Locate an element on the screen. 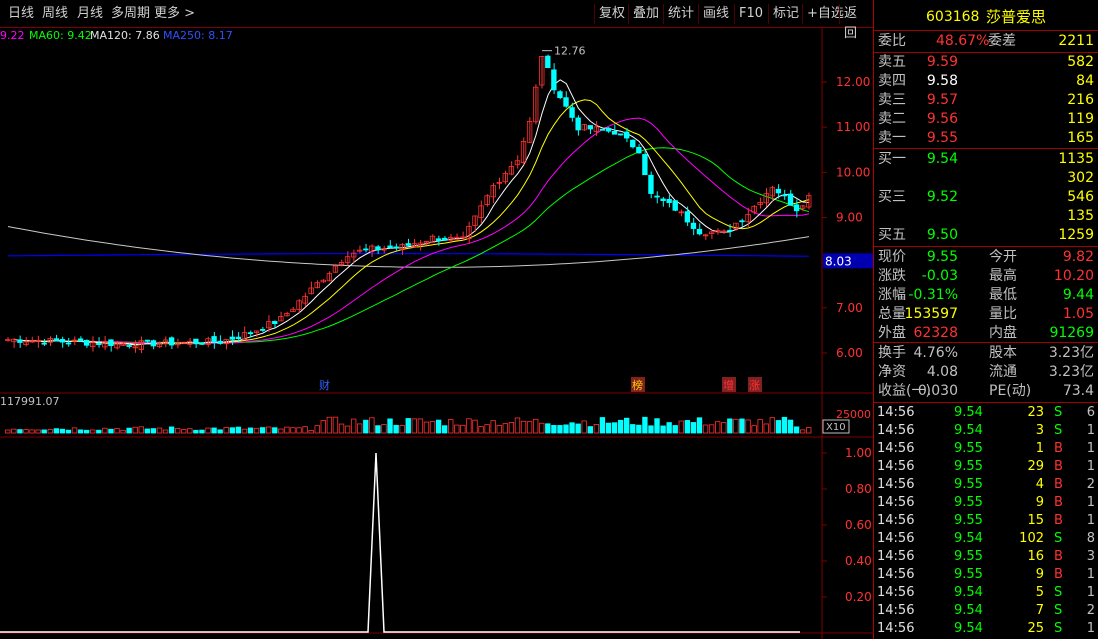 Image resolution: width=1098 pixels, height=639 pixels. event-marker-1: 财 is located at coordinates (324, 385).